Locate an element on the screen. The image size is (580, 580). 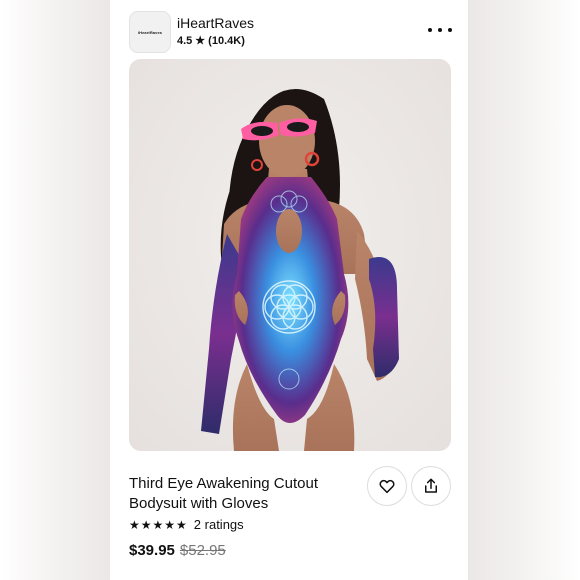
share-button is located at coordinates (431, 486).